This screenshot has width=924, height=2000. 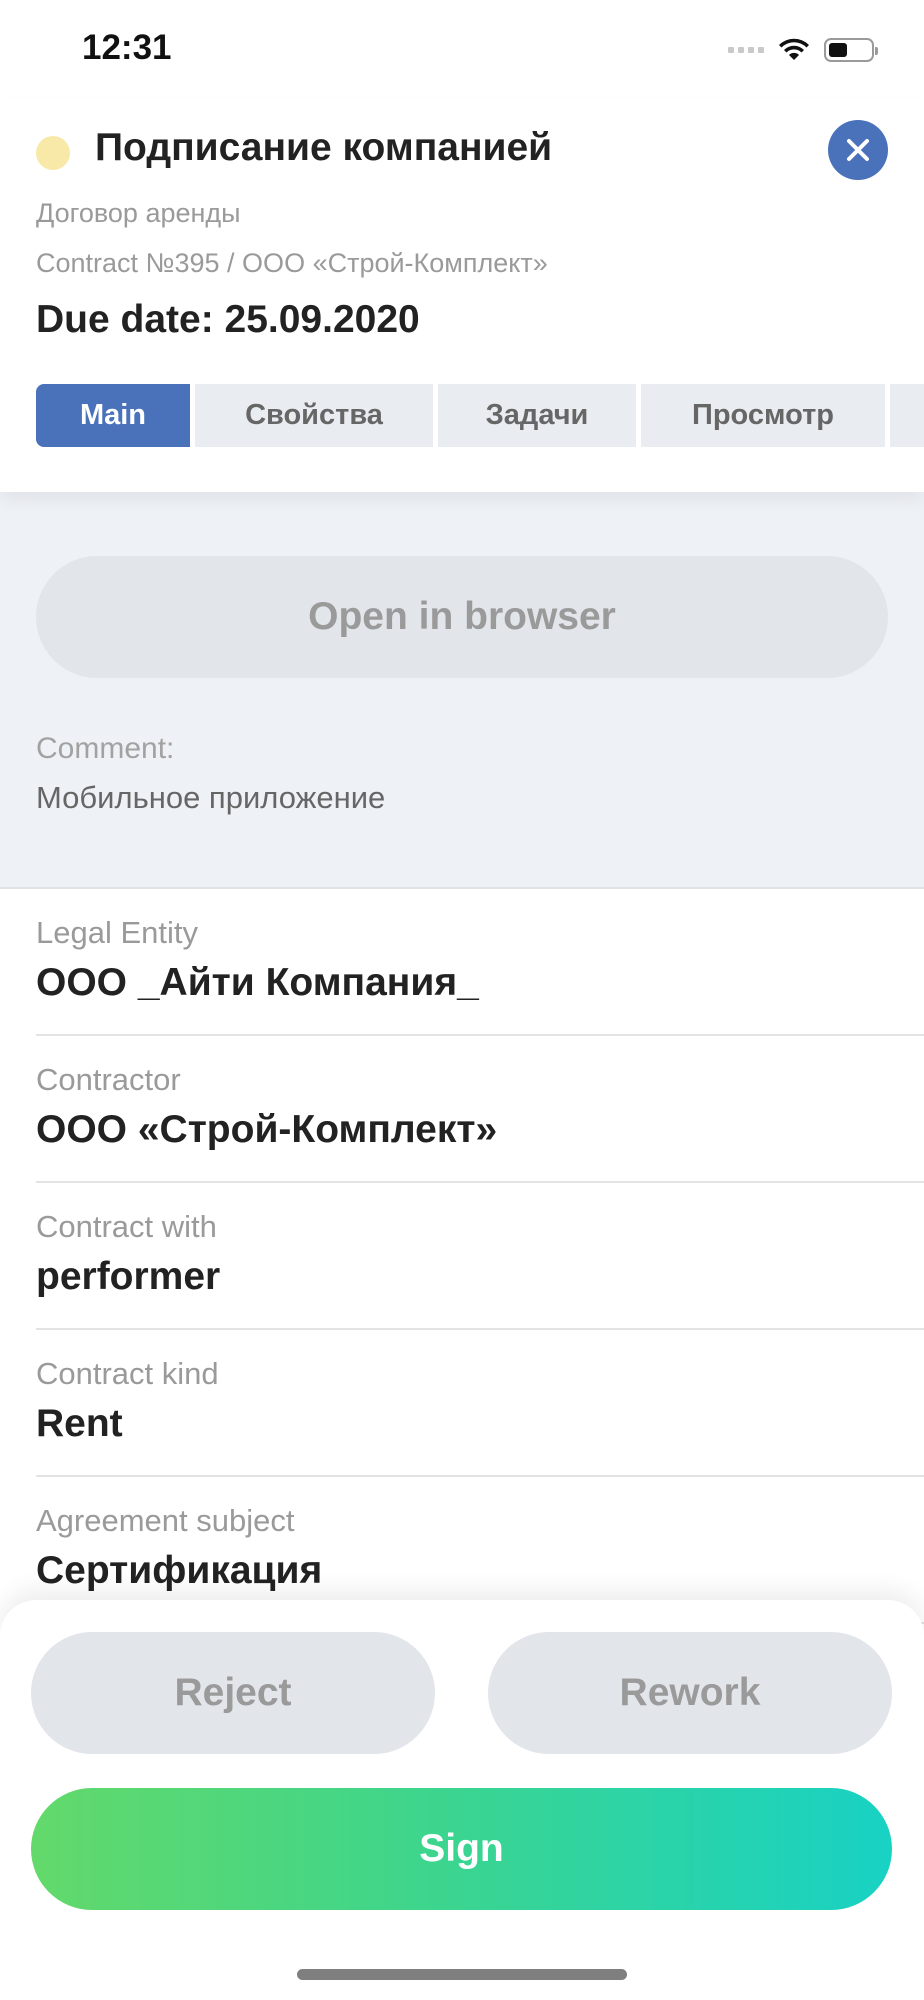 I want to click on field-value: Rent, so click(x=79, y=1423).